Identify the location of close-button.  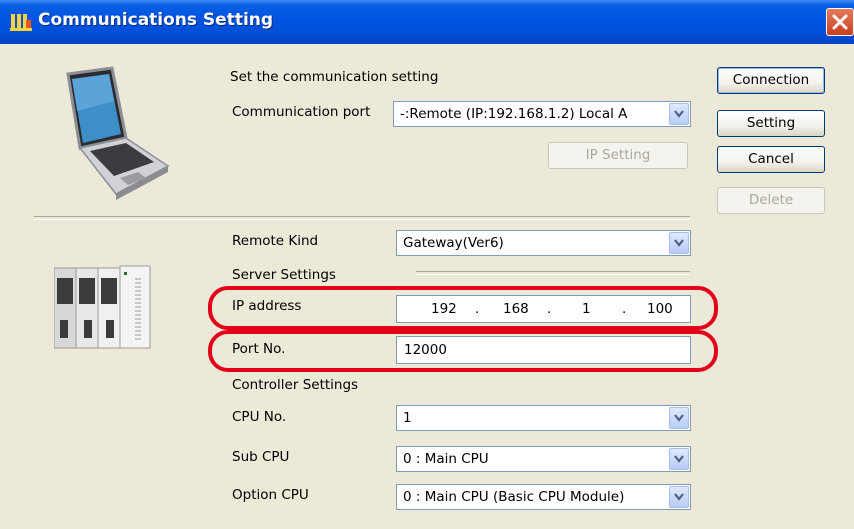
(840, 22).